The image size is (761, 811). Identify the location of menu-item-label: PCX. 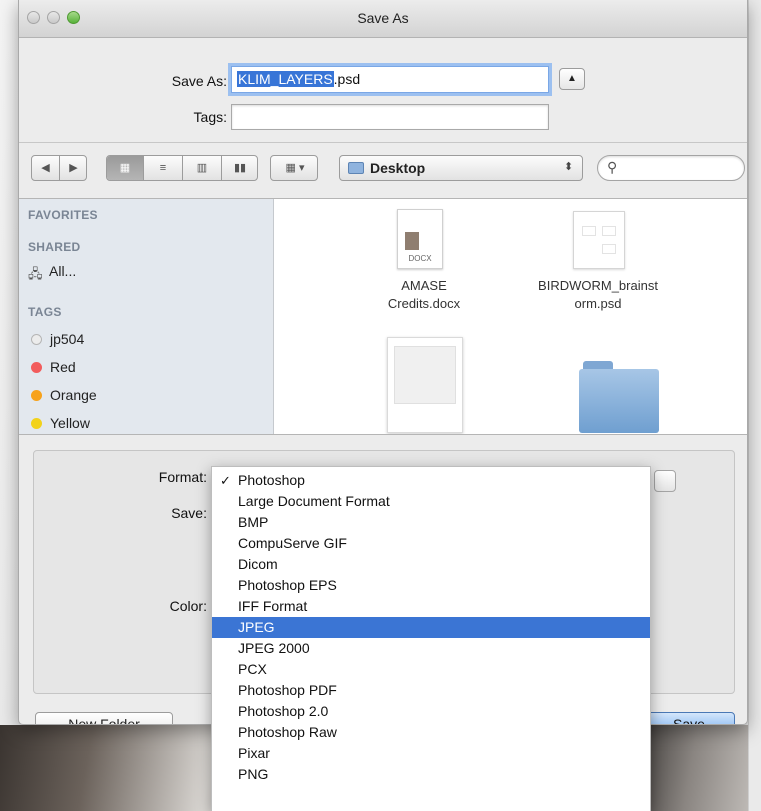
(252, 669).